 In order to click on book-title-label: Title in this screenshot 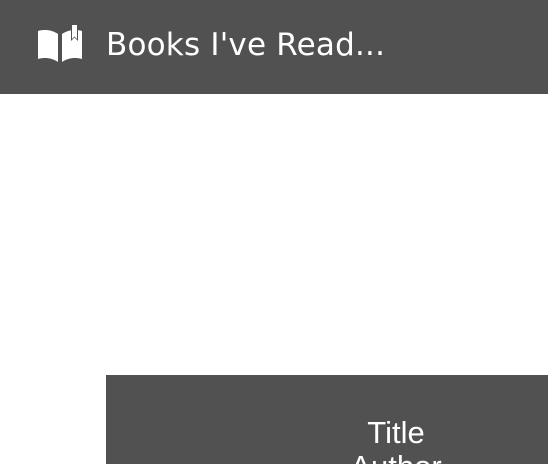, I will do `click(396, 432)`.